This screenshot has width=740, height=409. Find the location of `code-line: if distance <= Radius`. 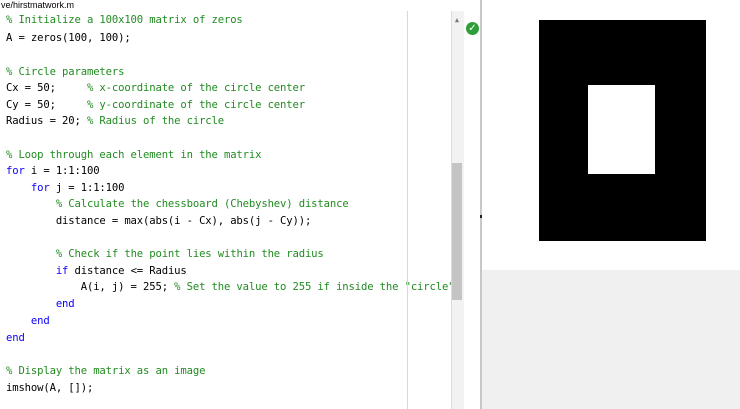

code-line: if distance <= Radius is located at coordinates (96, 271).